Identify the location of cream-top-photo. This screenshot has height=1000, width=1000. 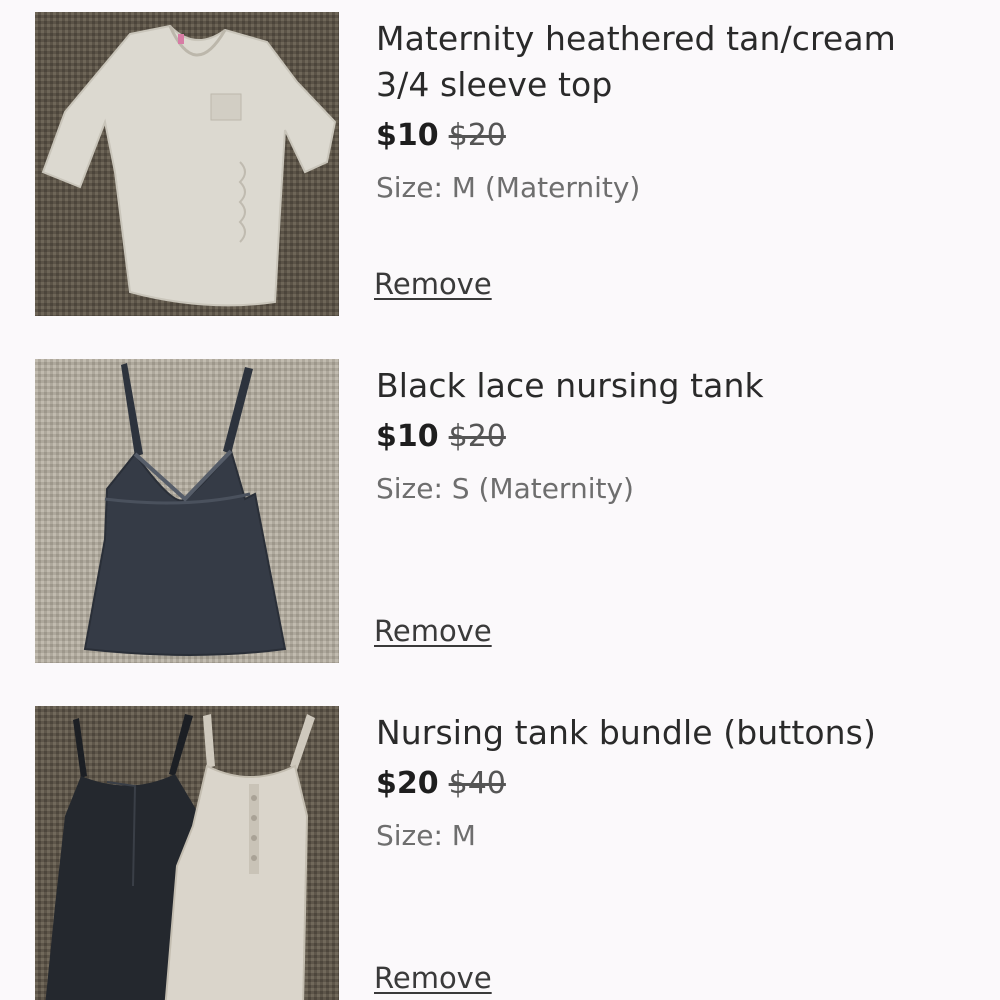
(187, 164).